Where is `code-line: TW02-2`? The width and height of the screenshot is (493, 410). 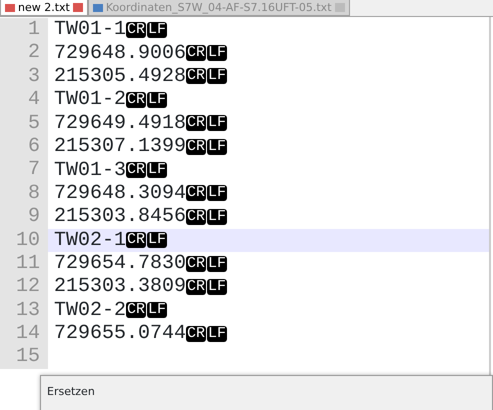 code-line: TW02-2 is located at coordinates (90, 310).